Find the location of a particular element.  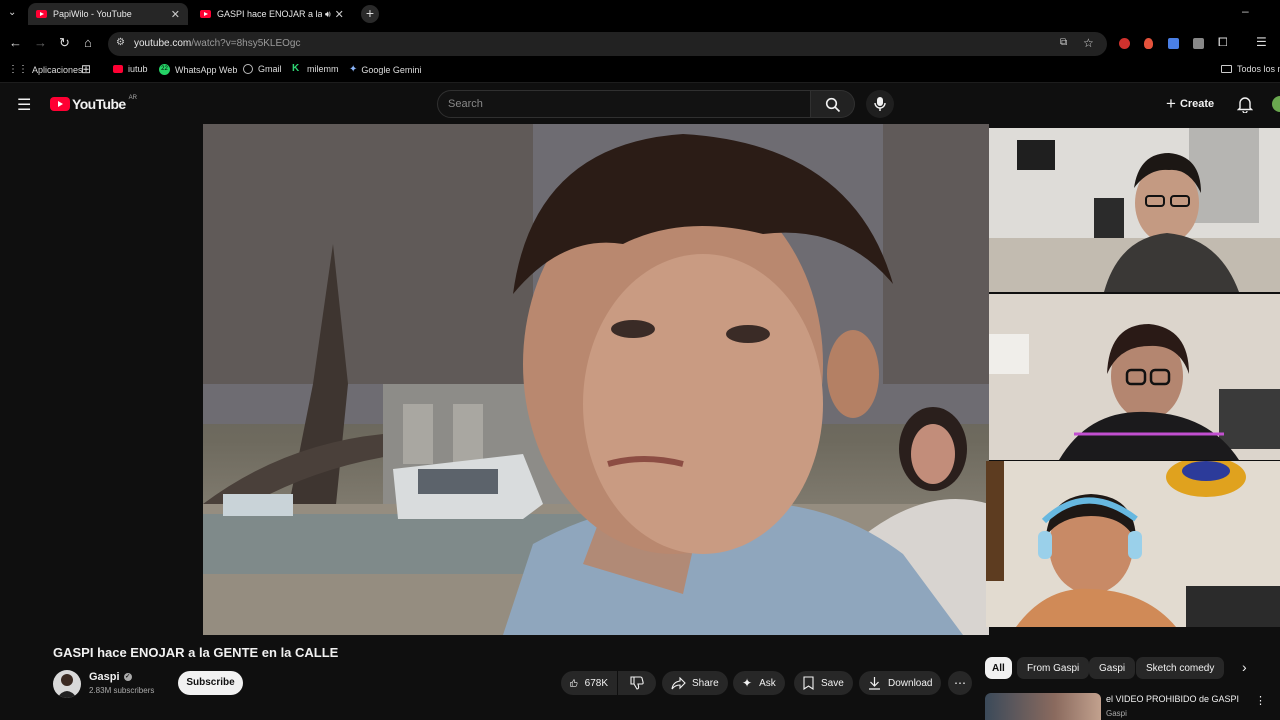

chip-all: All is located at coordinates (998, 668).